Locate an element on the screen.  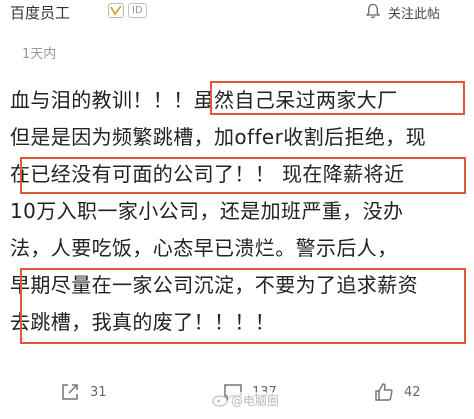
post-header: 百度员工 ID 关注此帖 is located at coordinates (237, 13).